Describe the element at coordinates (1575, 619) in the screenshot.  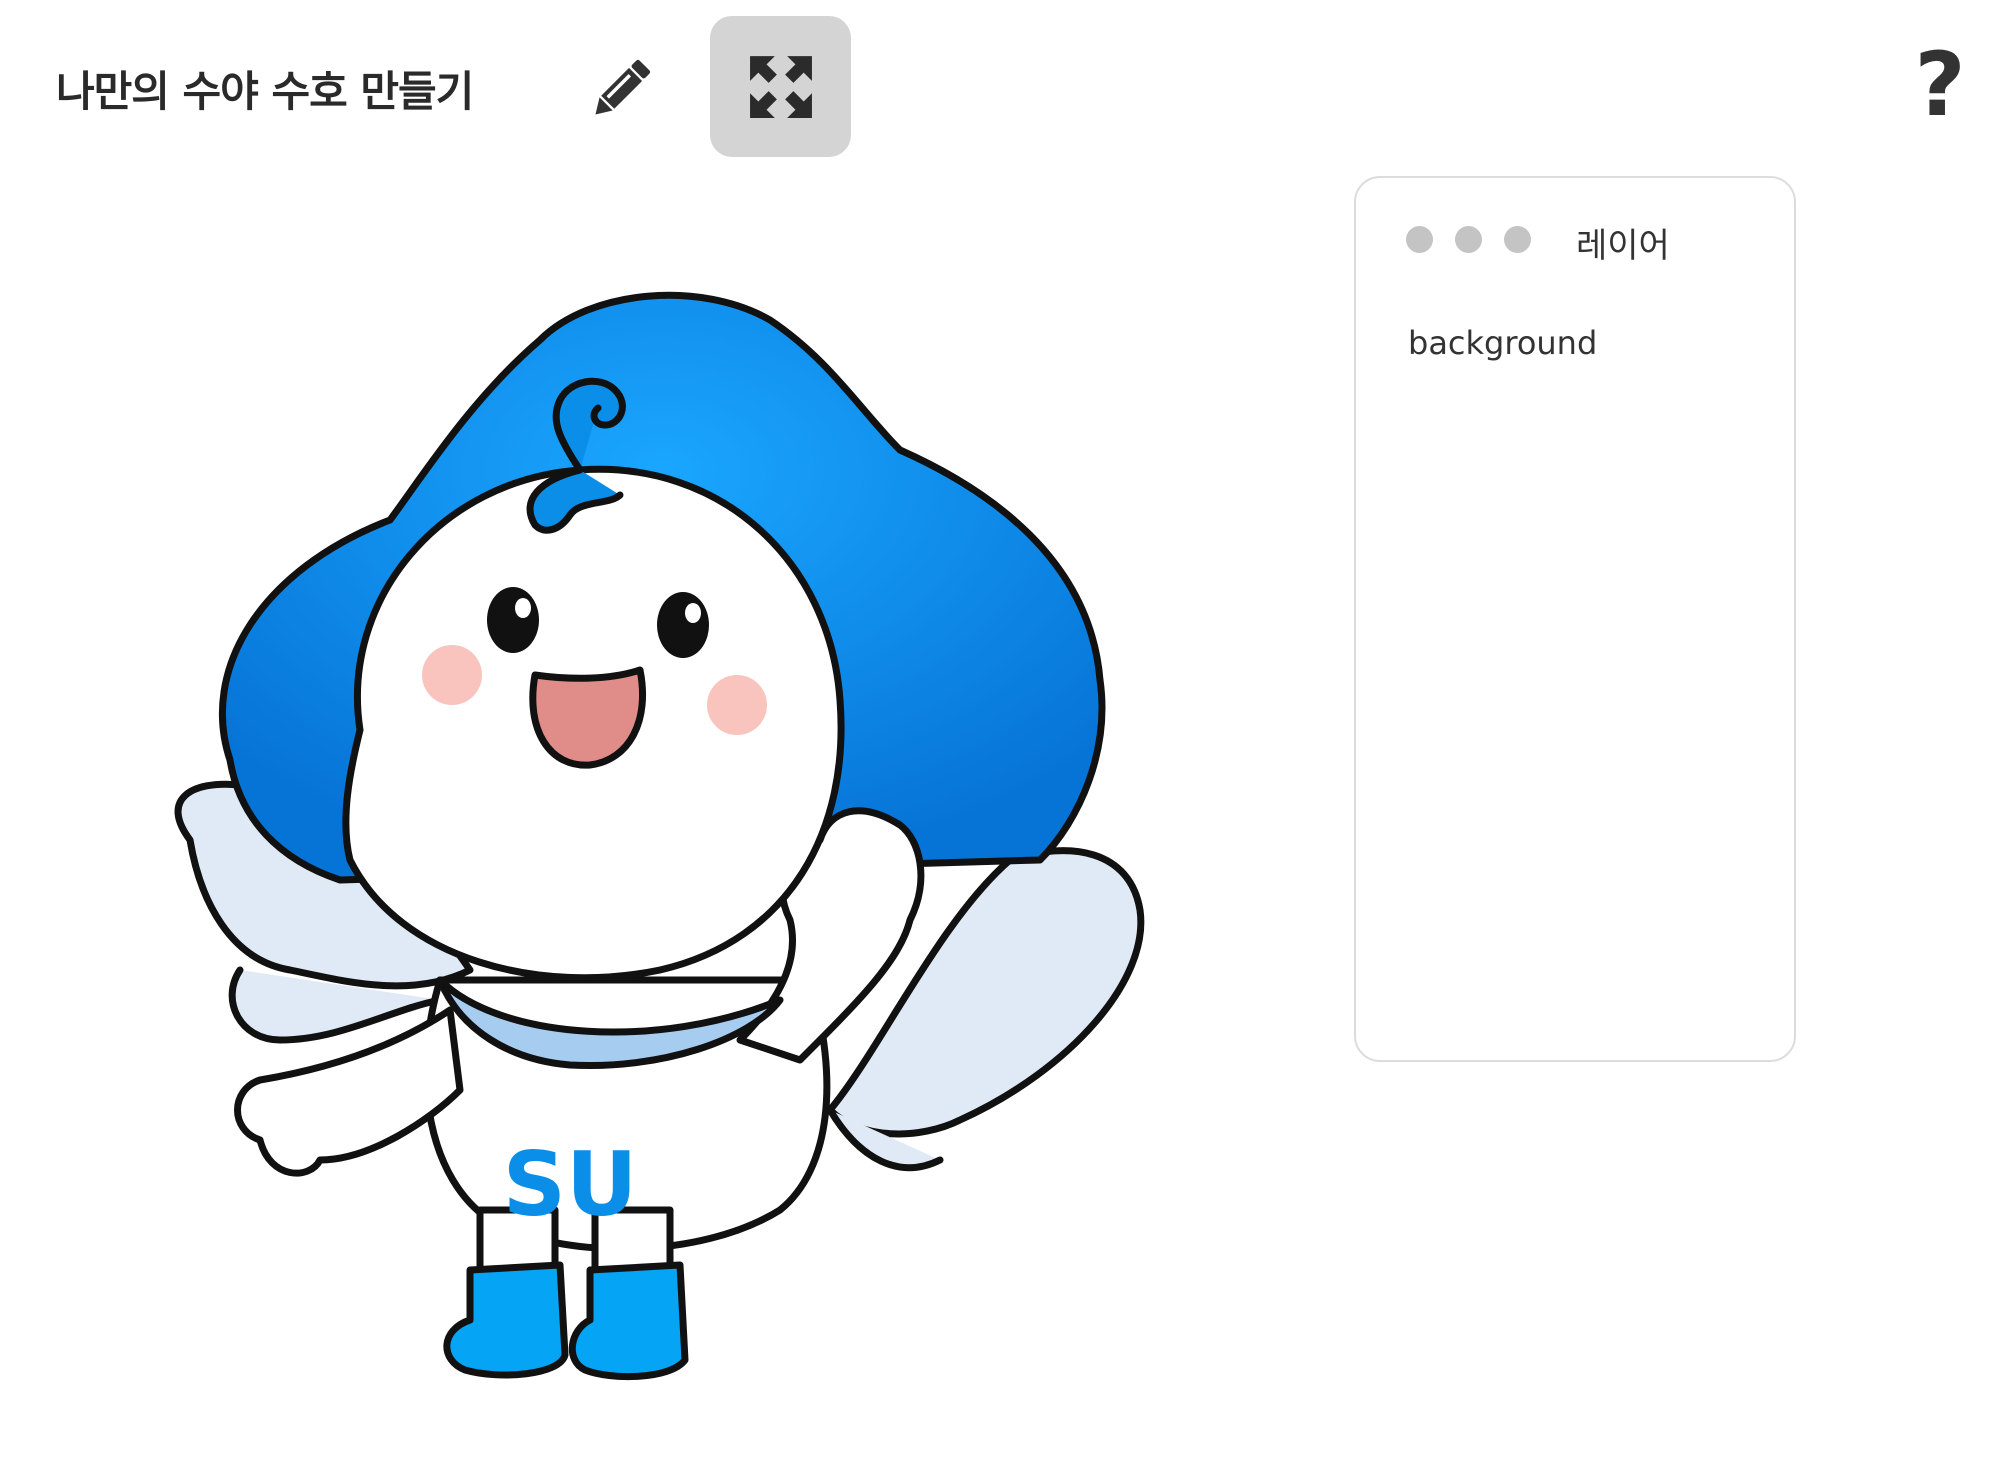
I see `layer-panel: 레이어 background` at that location.